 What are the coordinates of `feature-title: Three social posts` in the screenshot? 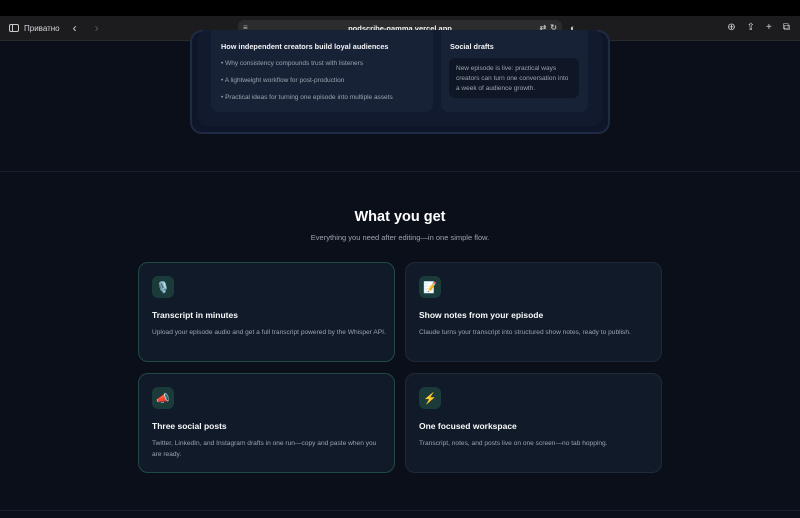 It's located at (189, 426).